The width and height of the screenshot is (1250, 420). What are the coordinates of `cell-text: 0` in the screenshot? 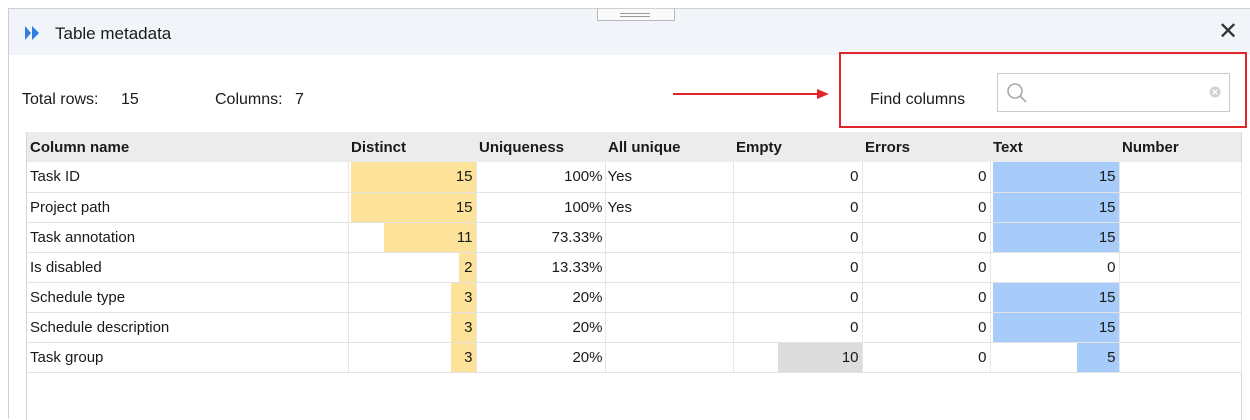 It's located at (1055, 267).